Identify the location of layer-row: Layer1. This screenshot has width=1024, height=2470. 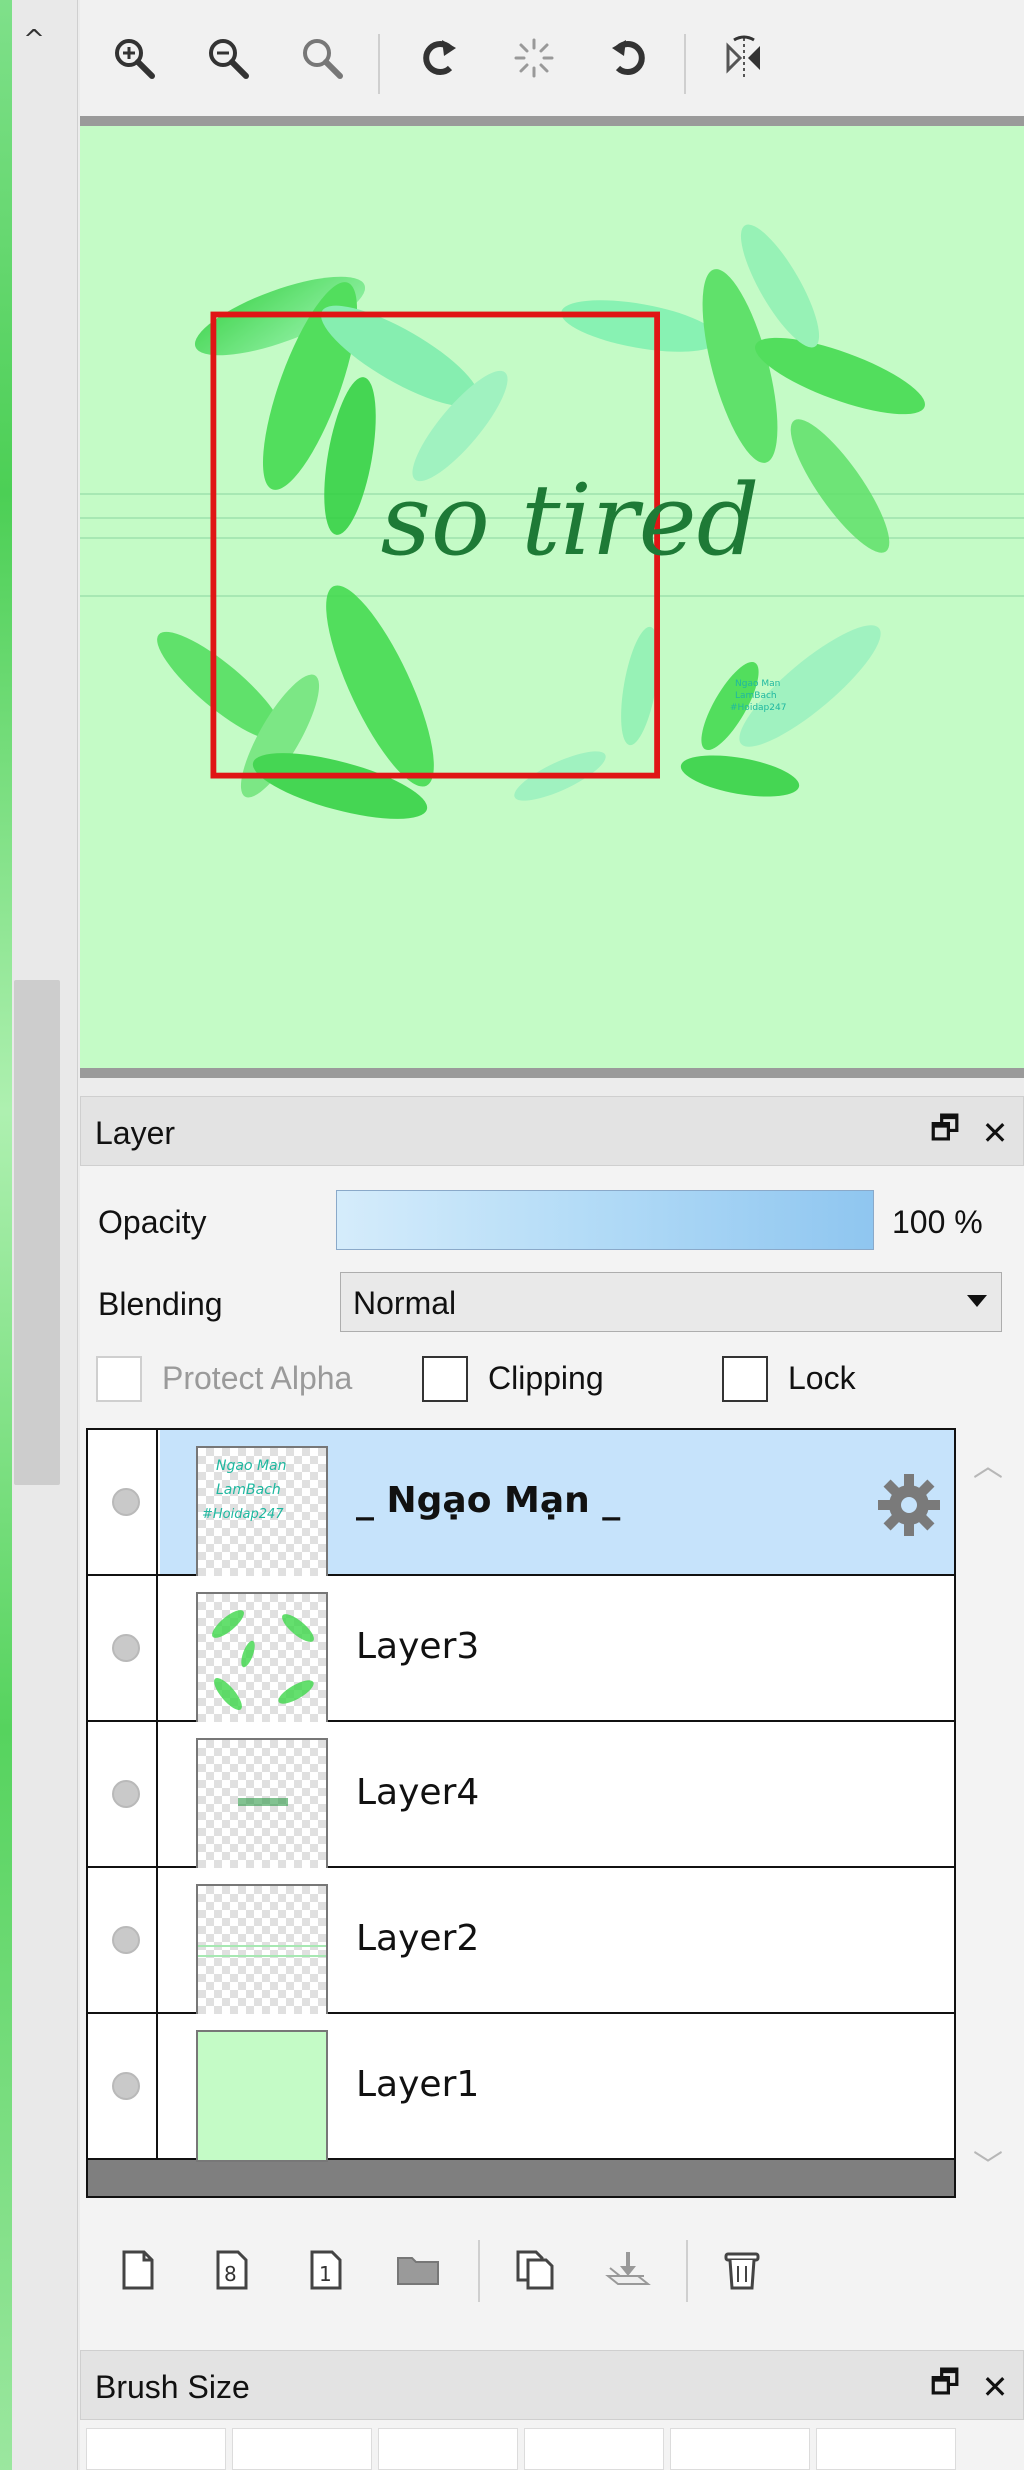
(521, 2088).